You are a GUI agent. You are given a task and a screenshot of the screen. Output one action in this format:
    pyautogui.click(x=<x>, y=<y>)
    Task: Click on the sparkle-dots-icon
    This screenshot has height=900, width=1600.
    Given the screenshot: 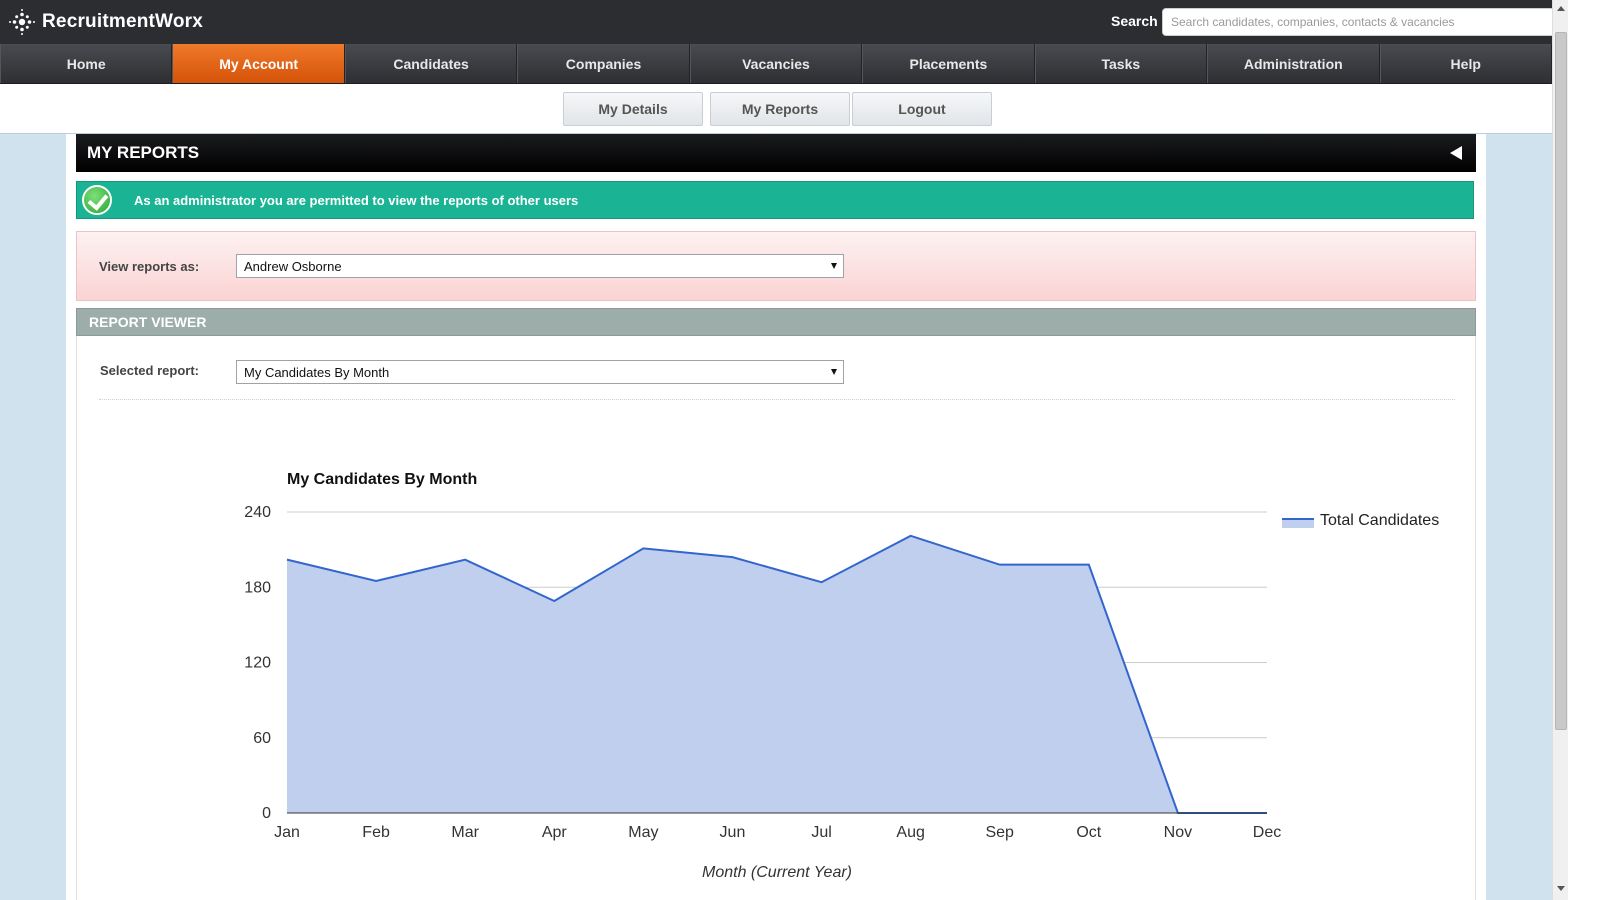 What is the action you would take?
    pyautogui.click(x=22, y=22)
    